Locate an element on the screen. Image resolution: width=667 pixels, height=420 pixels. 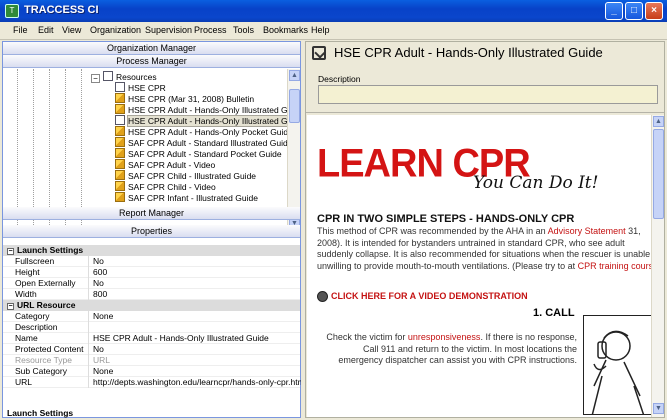
app-icon: T is located at coordinates (12, 11).